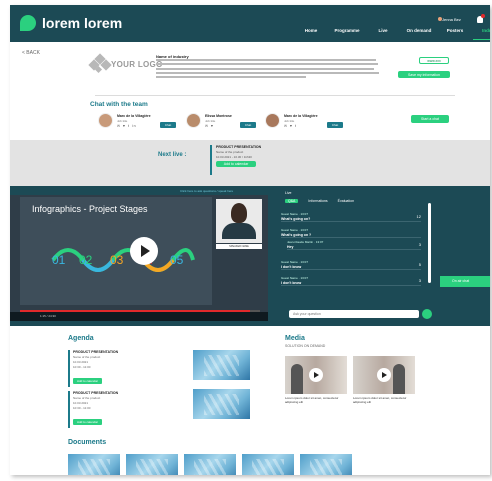 The height and width of the screenshot is (481, 492). Describe the element at coordinates (305, 346) in the screenshot. I see `media-subtitle: SOLUTION ON DEMAND` at that location.